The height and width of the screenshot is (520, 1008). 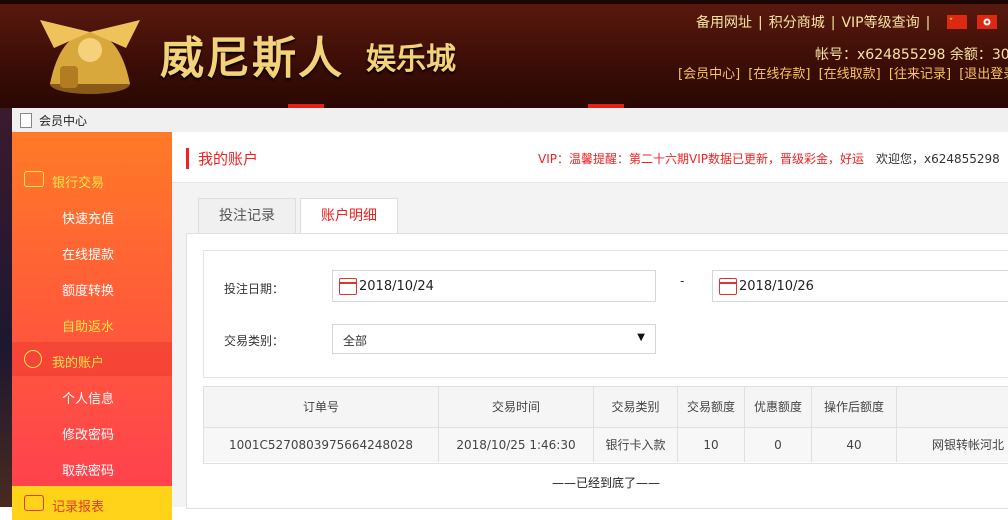 What do you see at coordinates (26, 120) in the screenshot?
I see `document-icon` at bounding box center [26, 120].